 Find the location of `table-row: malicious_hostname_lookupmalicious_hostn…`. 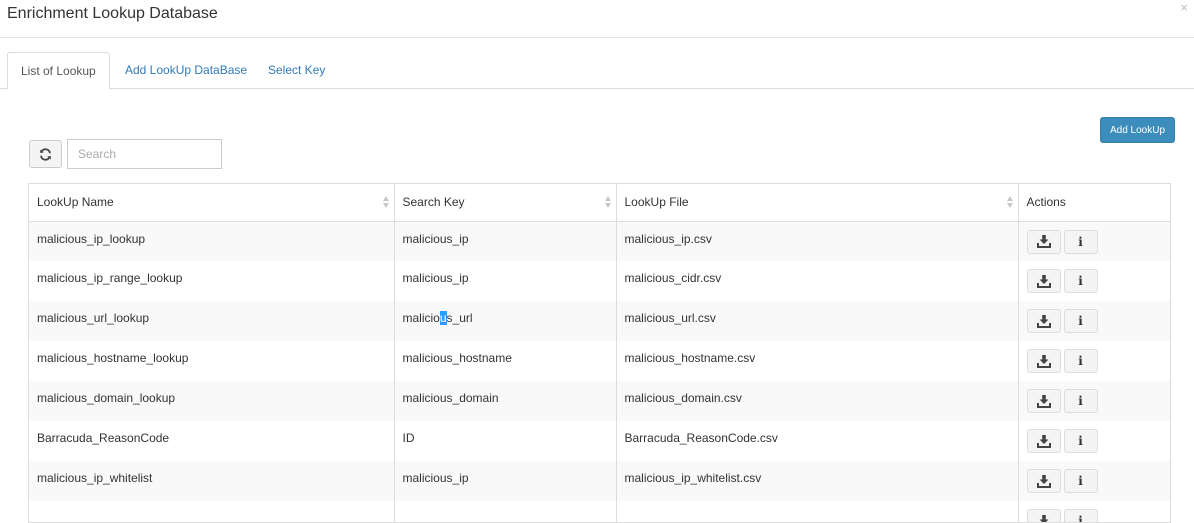

table-row: malicious_hostname_lookupmalicious_hostn… is located at coordinates (599, 361).